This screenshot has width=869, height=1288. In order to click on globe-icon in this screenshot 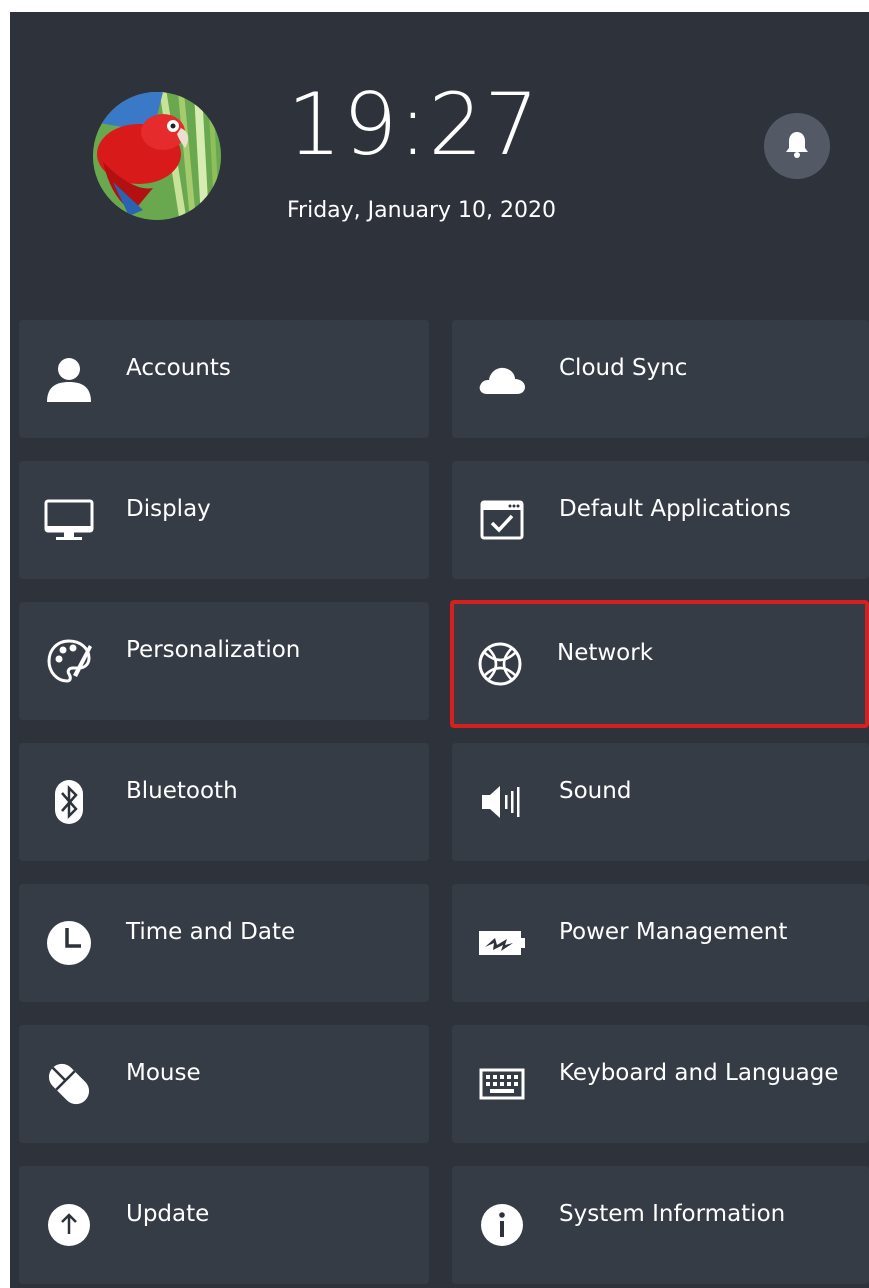, I will do `click(500, 664)`.